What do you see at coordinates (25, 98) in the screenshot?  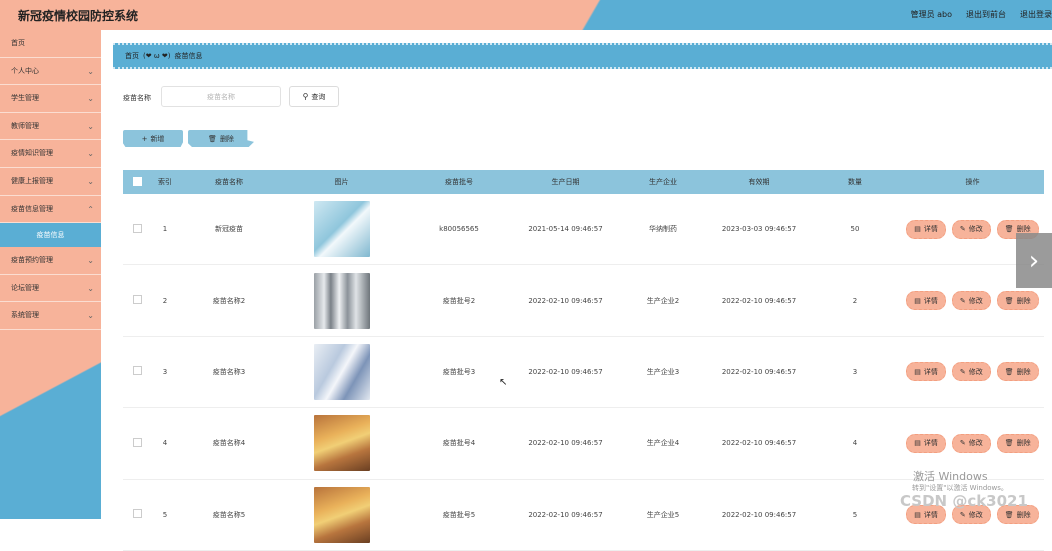 I see `sidebar-item-label: 学生管理` at bounding box center [25, 98].